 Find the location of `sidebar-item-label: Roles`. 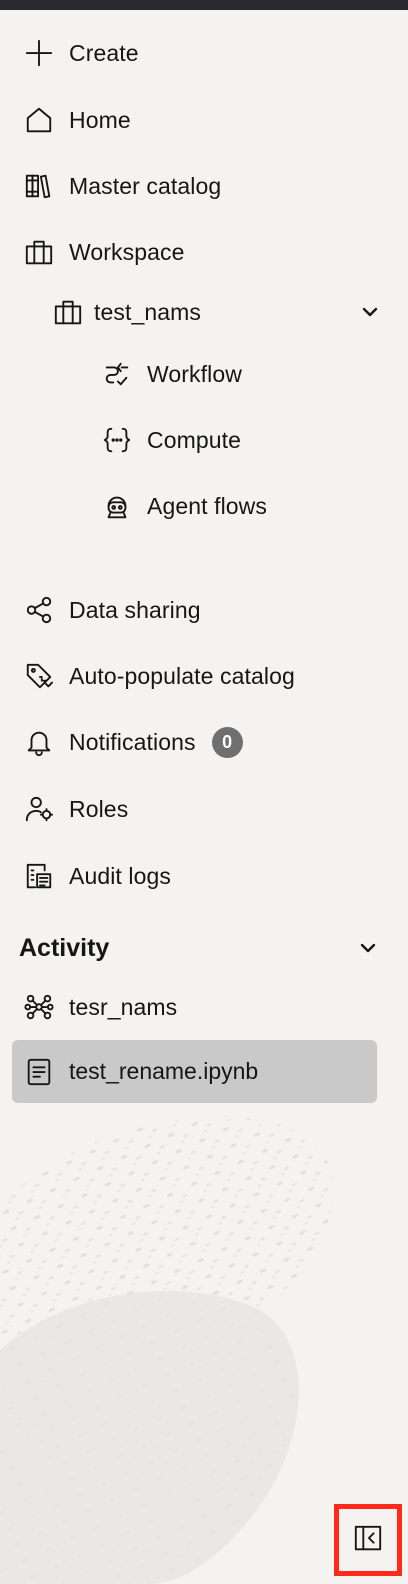

sidebar-item-label: Roles is located at coordinates (99, 808).